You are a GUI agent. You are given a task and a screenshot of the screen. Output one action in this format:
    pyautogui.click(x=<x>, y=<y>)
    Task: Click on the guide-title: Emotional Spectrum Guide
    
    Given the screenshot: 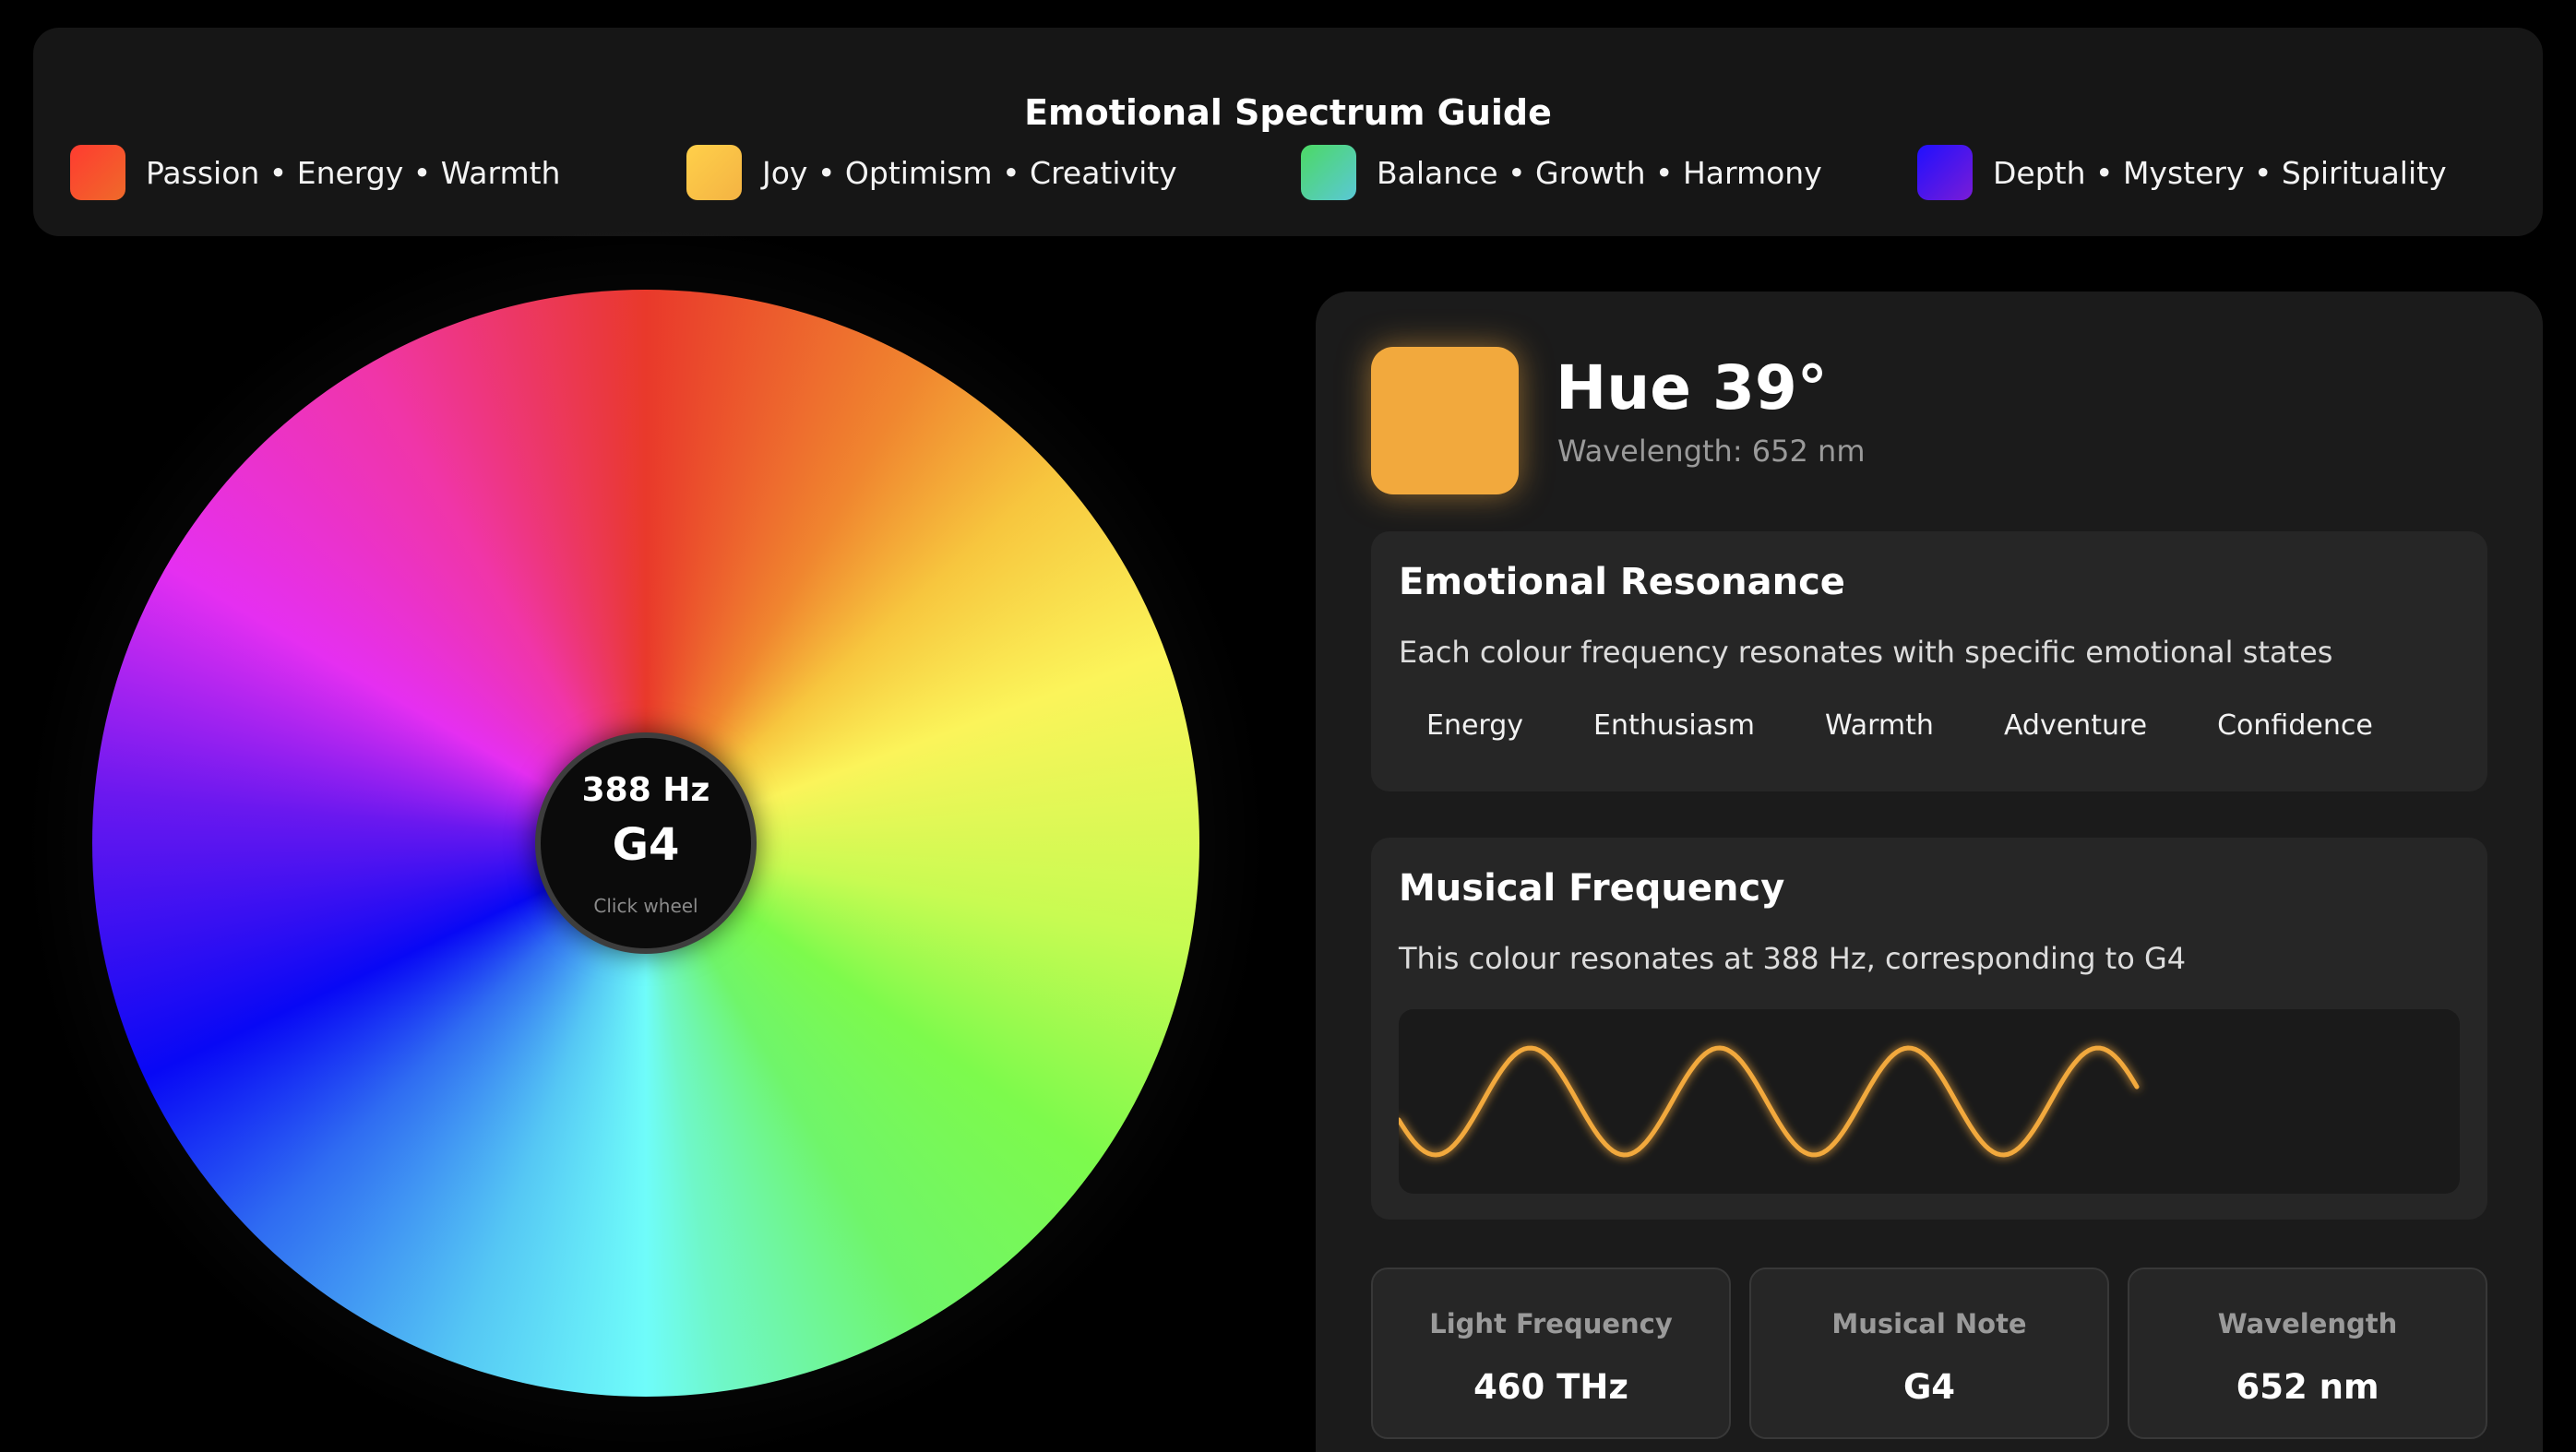 What is the action you would take?
    pyautogui.click(x=1288, y=112)
    